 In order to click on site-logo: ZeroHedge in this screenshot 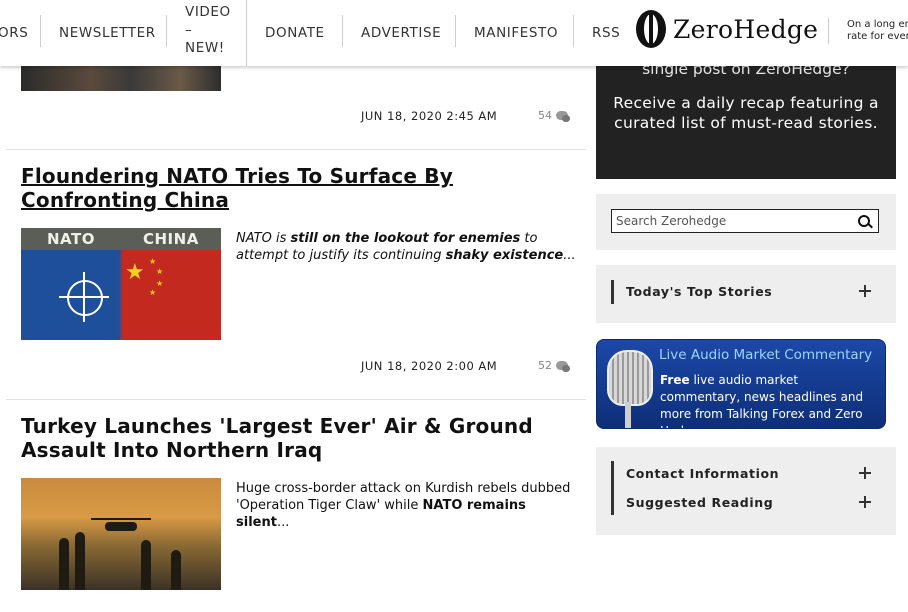, I will do `click(727, 29)`.